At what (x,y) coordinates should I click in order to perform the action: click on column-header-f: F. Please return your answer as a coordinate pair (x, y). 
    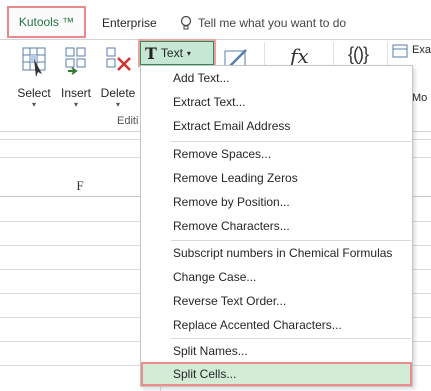
    Looking at the image, I should click on (80, 186).